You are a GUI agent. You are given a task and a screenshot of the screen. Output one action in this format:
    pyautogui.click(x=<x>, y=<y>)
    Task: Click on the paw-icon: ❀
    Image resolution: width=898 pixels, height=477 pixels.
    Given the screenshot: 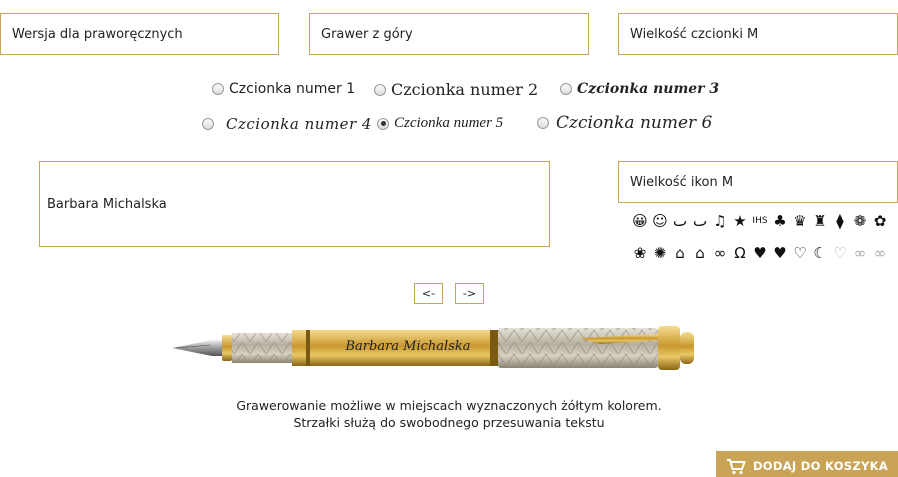 What is the action you would take?
    pyautogui.click(x=640, y=253)
    